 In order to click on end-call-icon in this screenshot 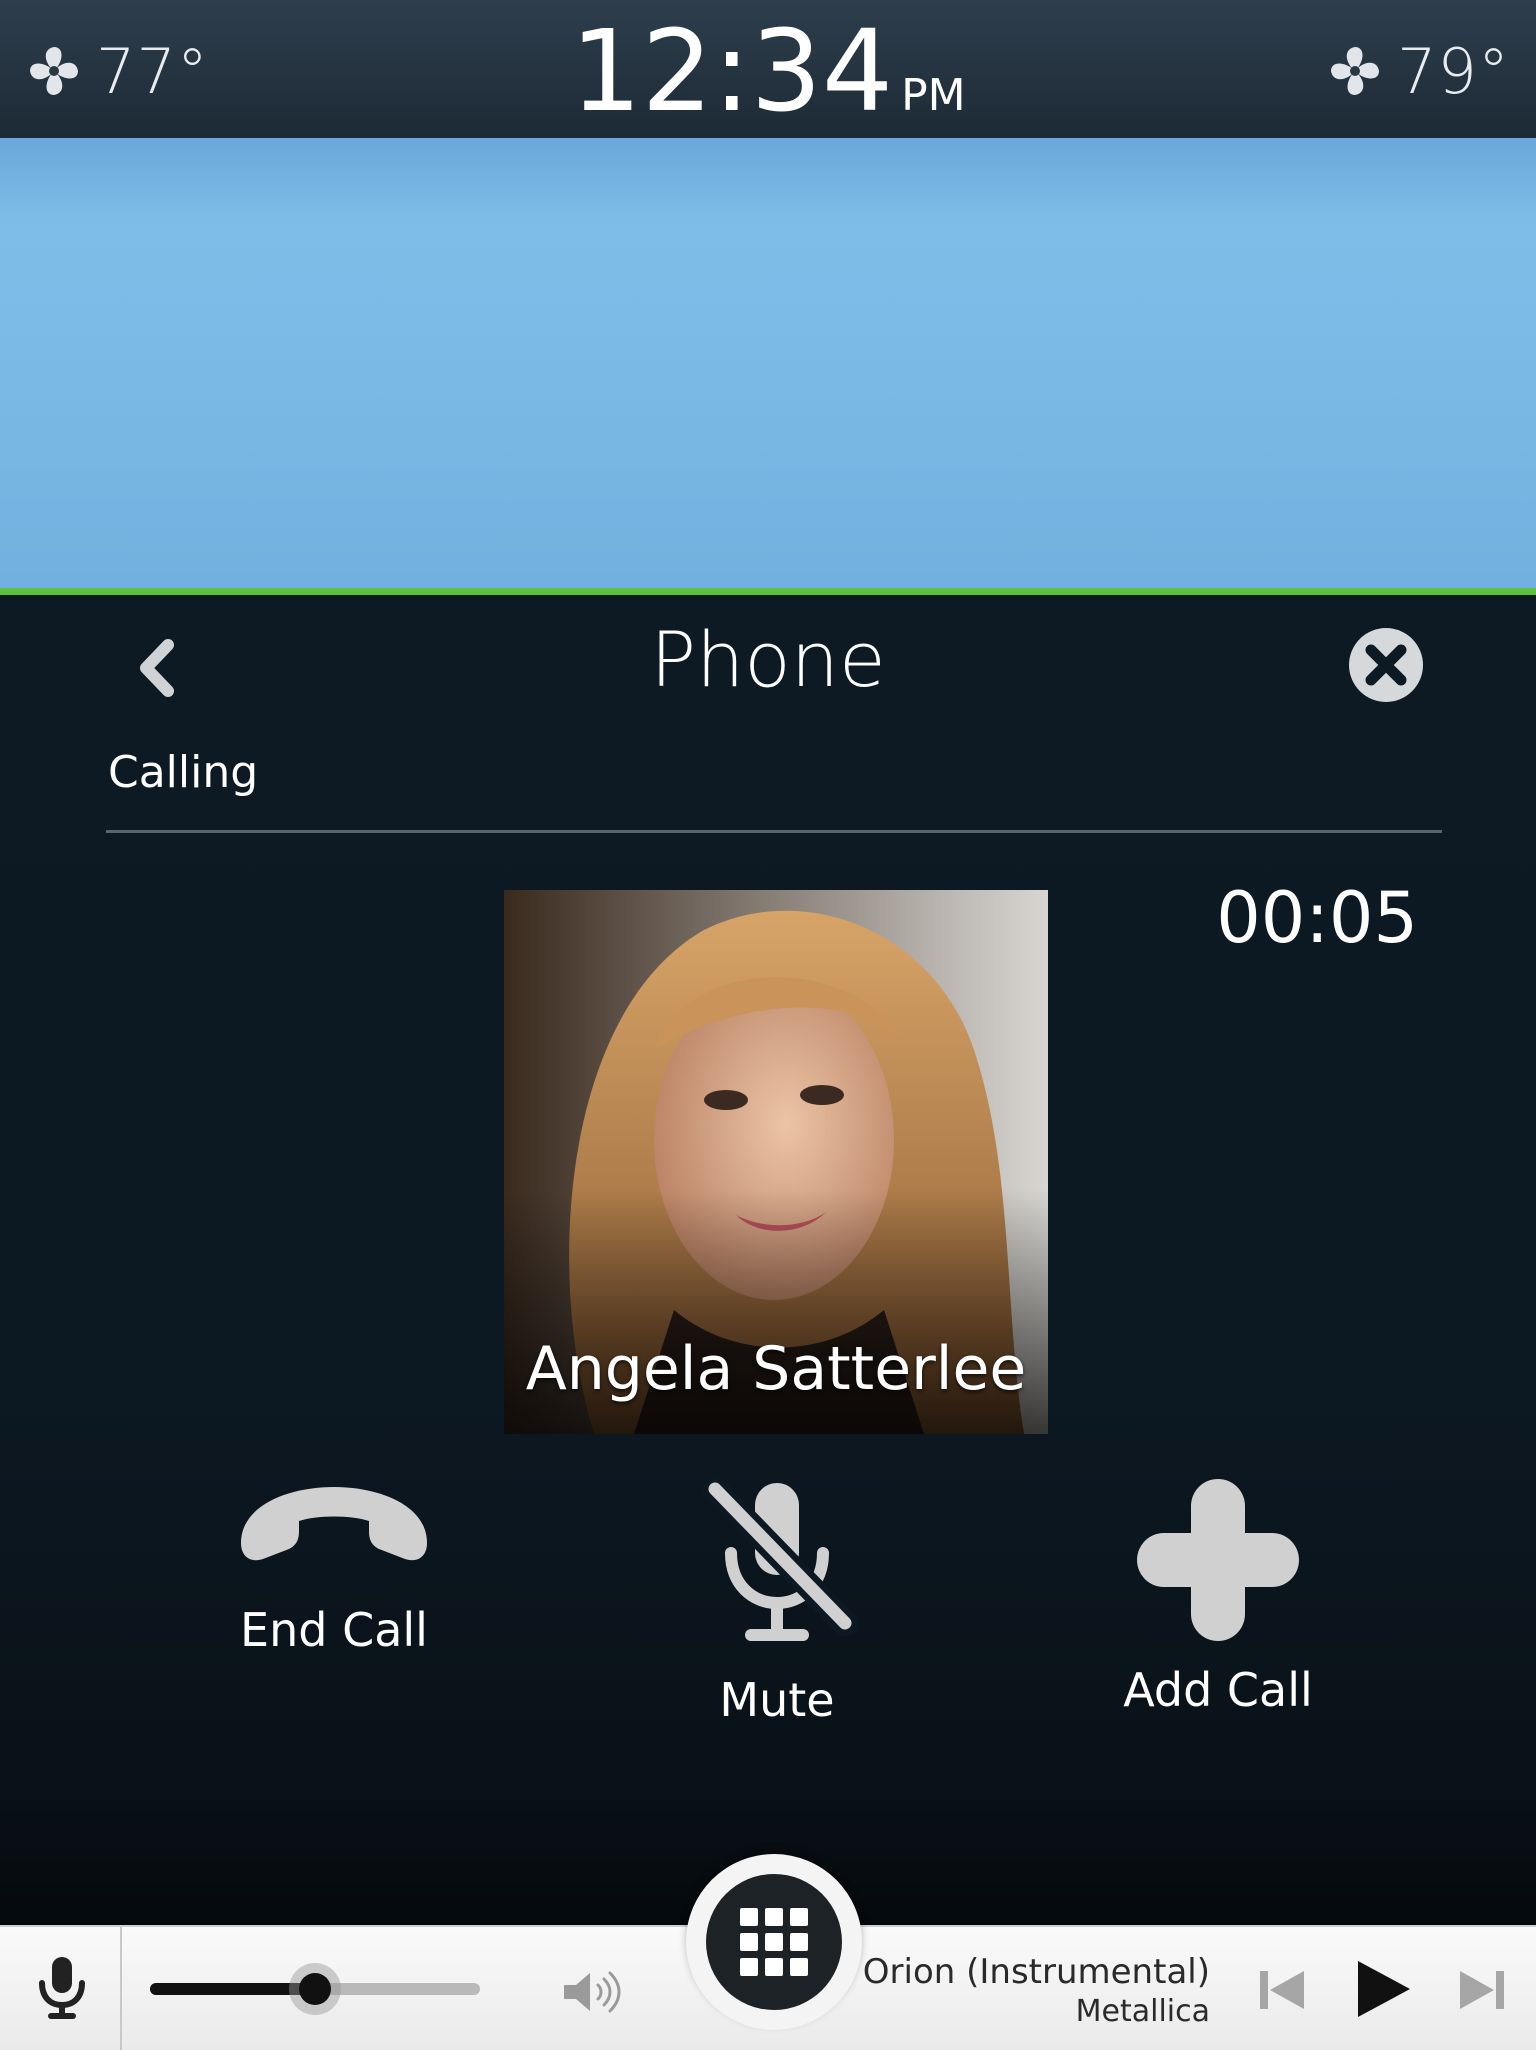, I will do `click(334, 1524)`.